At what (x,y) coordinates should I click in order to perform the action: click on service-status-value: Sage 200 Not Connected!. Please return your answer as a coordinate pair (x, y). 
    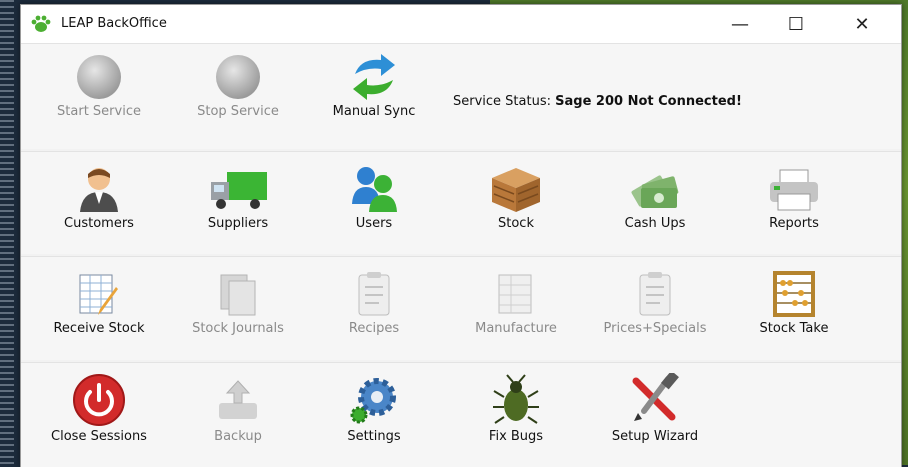
    Looking at the image, I should click on (648, 101).